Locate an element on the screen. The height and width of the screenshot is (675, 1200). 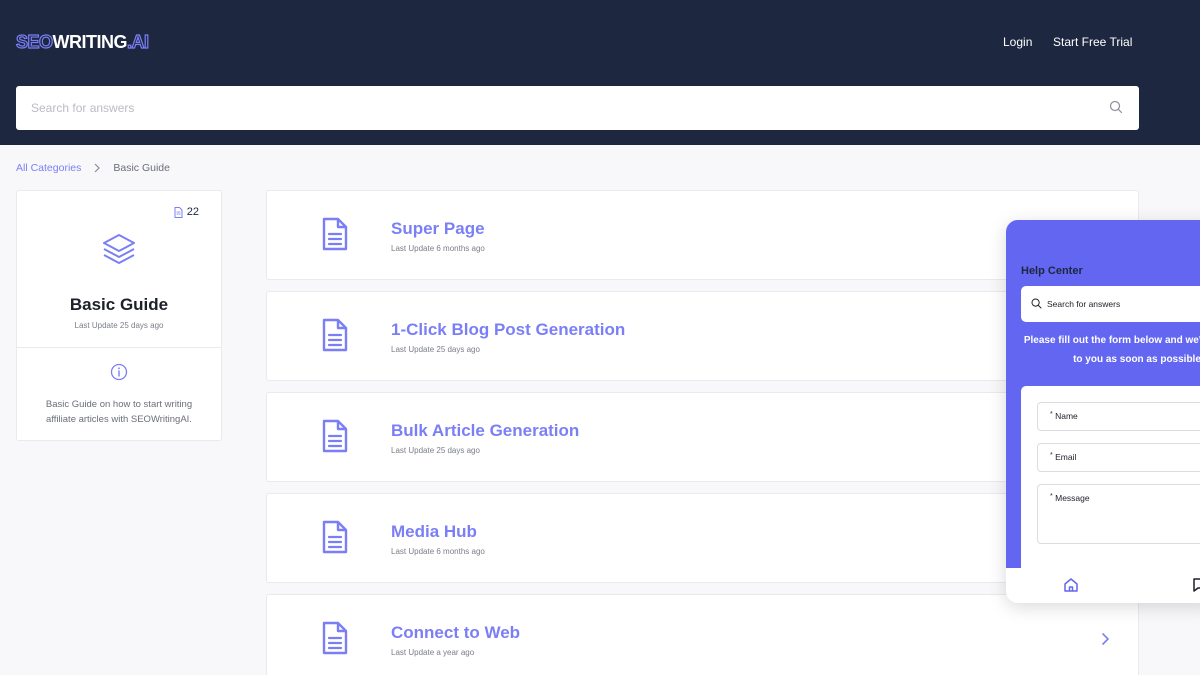
article-count: 22 is located at coordinates (186, 212).